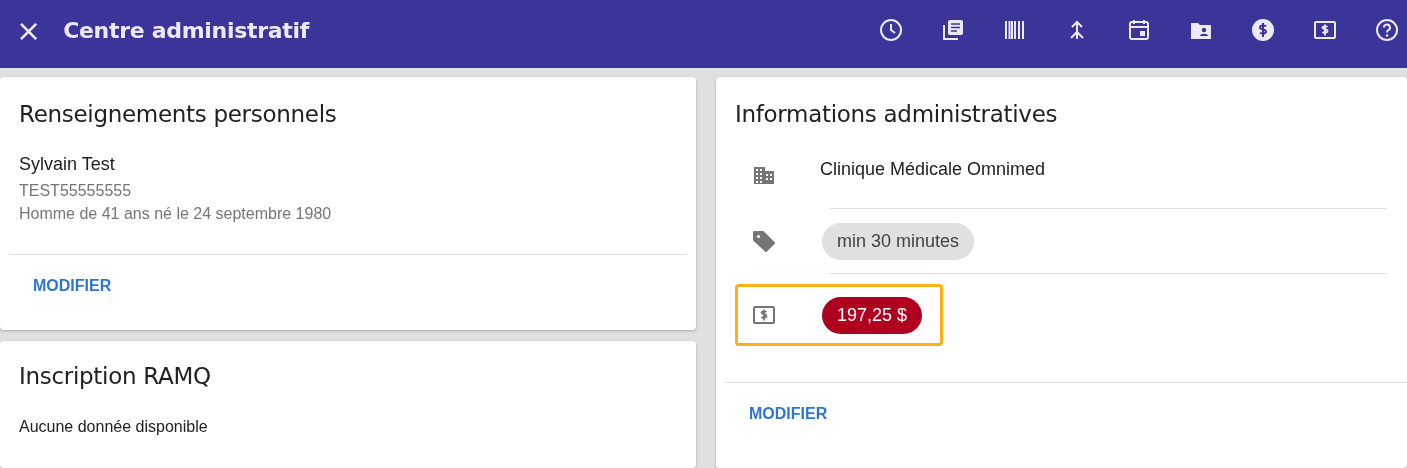 The width and height of the screenshot is (1407, 468). I want to click on close-button: ×, so click(29, 31).